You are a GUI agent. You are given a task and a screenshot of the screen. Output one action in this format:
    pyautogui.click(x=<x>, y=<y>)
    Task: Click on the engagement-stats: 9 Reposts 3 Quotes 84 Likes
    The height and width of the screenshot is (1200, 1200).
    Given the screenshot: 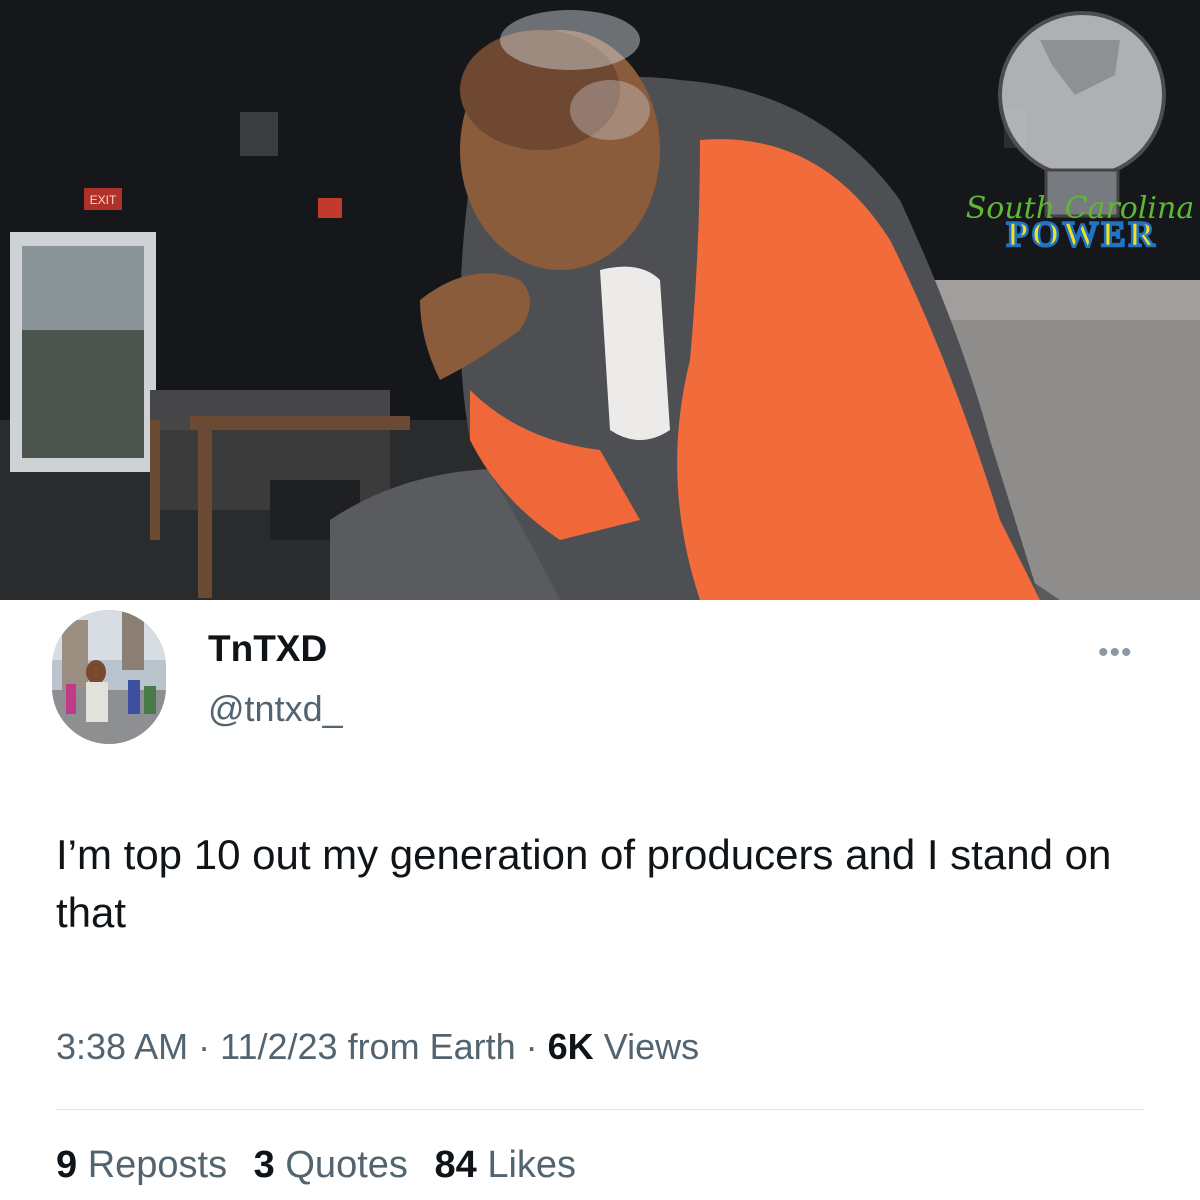 What is the action you would take?
    pyautogui.click(x=324, y=1165)
    